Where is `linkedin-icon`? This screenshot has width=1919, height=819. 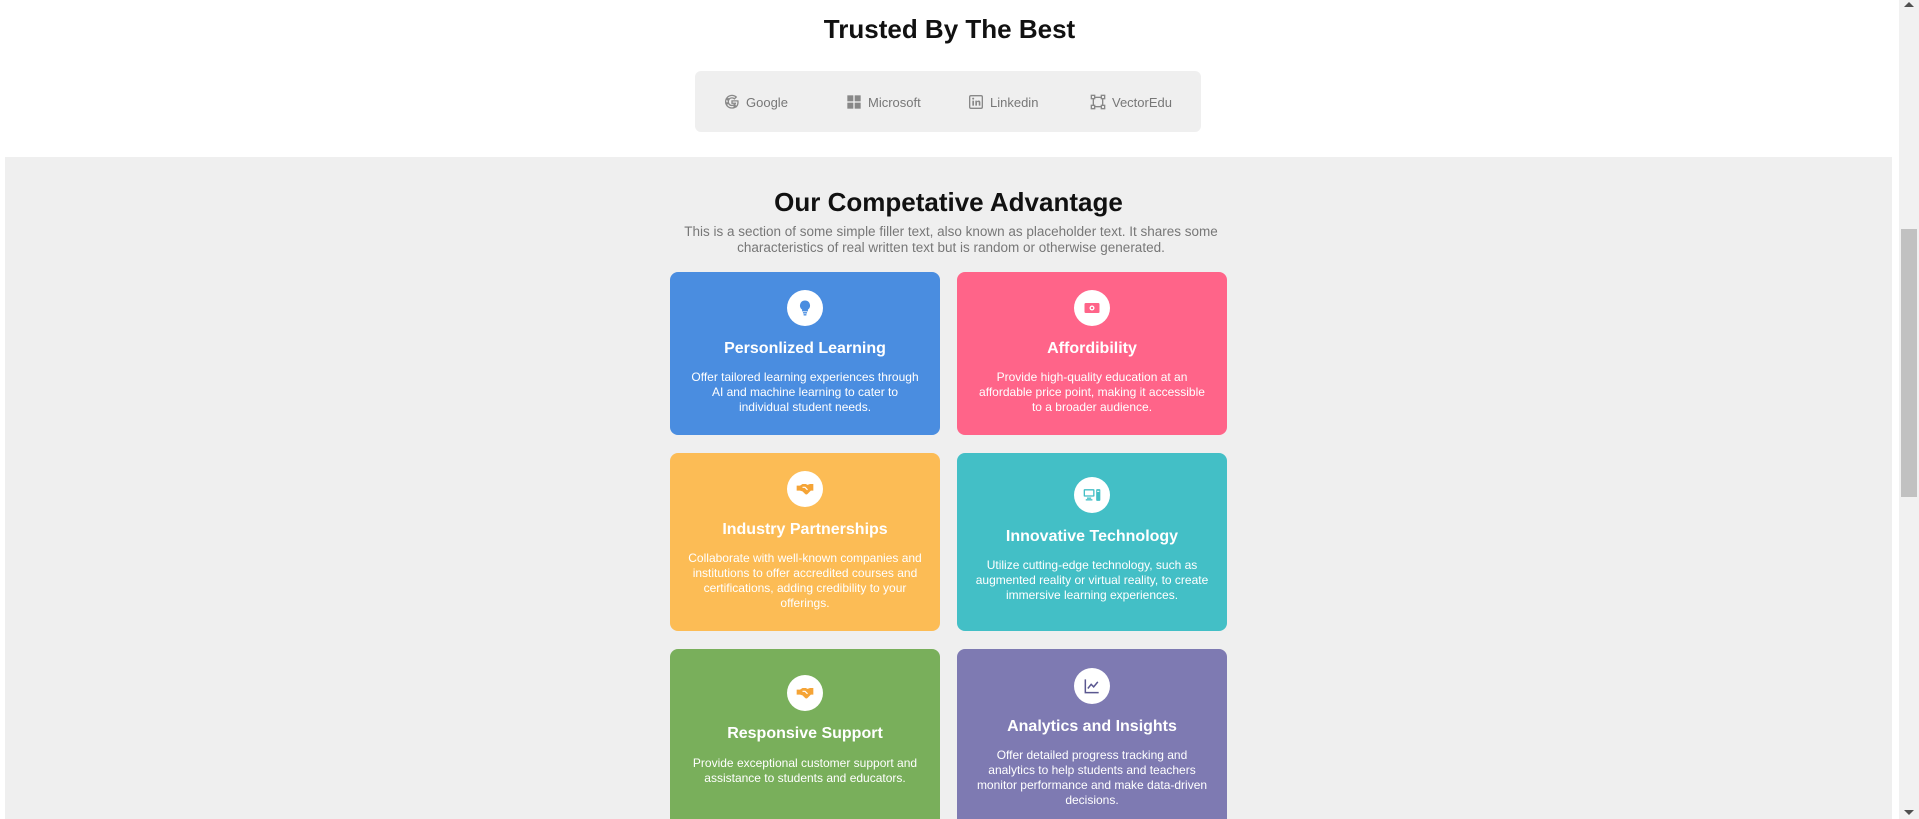
linkedin-icon is located at coordinates (976, 102).